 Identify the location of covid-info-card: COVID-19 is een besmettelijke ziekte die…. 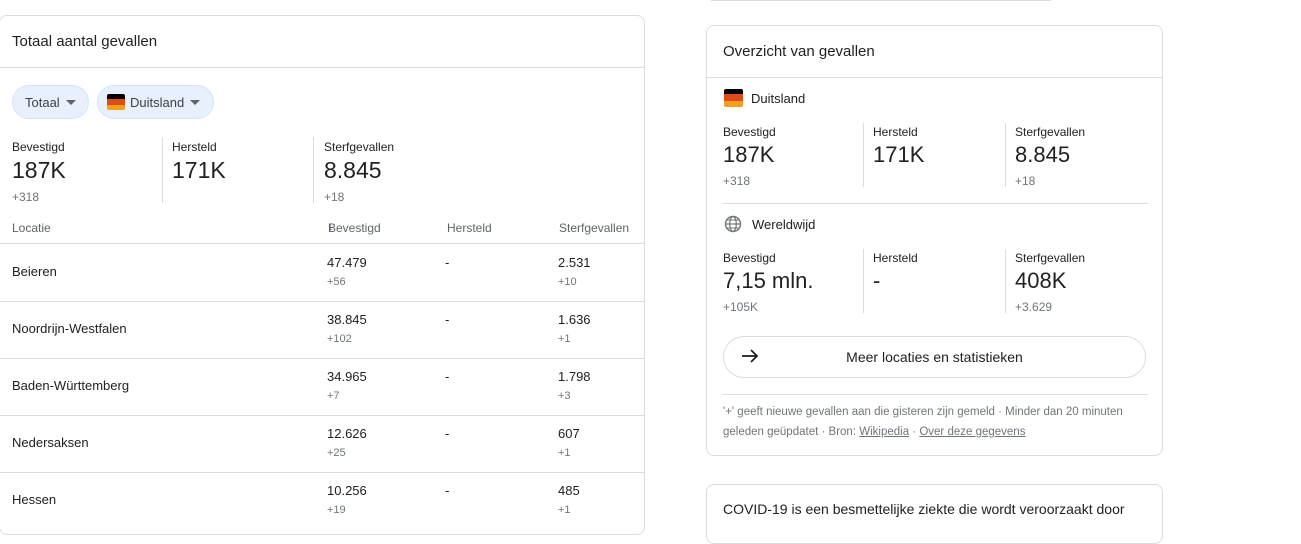
(934, 514).